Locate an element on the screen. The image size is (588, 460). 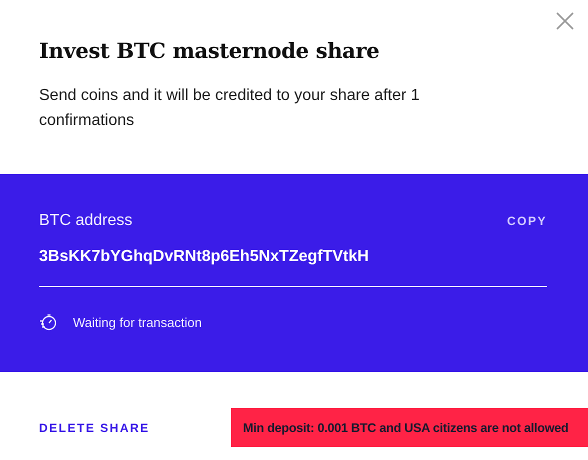
dialog-description: Send coins and it will be credited to your share after 1 confirmations is located at coordinates (230, 108).